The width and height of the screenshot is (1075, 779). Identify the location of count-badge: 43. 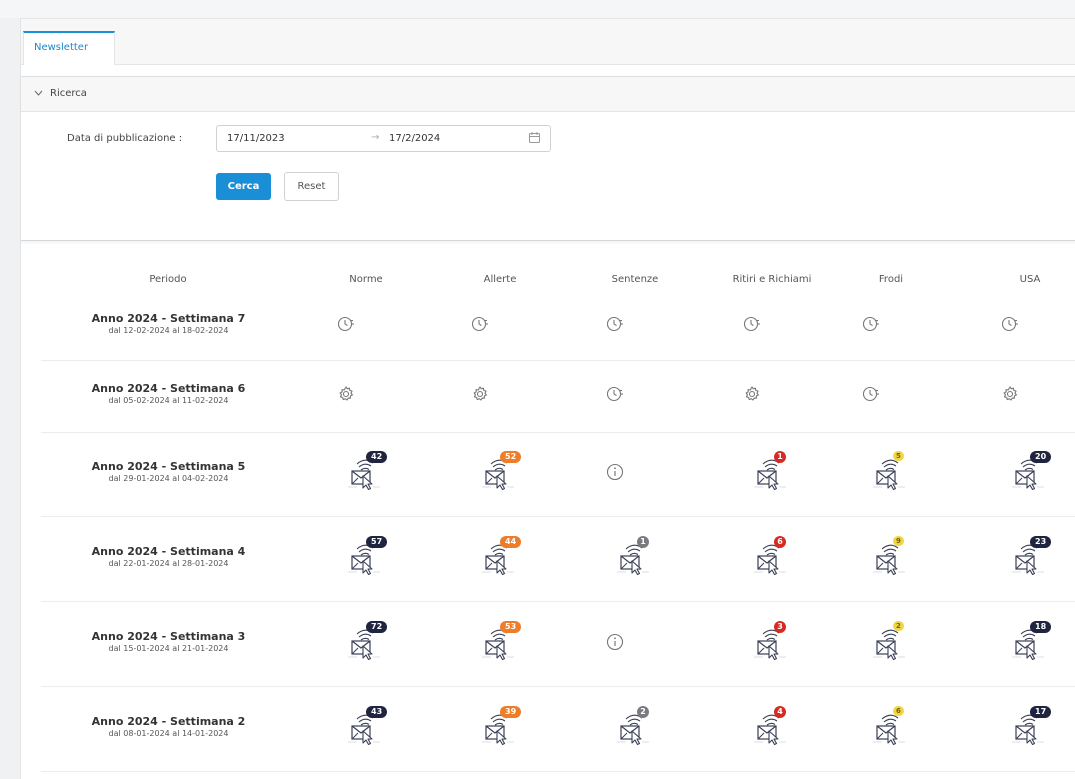
(377, 711).